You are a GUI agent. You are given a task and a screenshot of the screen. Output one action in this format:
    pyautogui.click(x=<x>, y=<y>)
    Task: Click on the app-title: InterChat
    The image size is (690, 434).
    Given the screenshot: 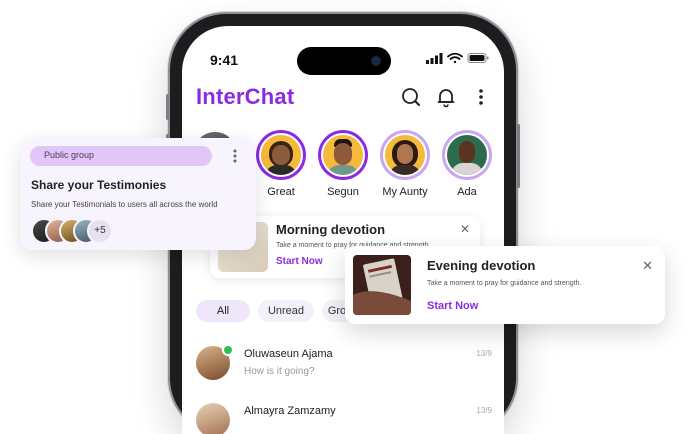 What is the action you would take?
    pyautogui.click(x=245, y=96)
    